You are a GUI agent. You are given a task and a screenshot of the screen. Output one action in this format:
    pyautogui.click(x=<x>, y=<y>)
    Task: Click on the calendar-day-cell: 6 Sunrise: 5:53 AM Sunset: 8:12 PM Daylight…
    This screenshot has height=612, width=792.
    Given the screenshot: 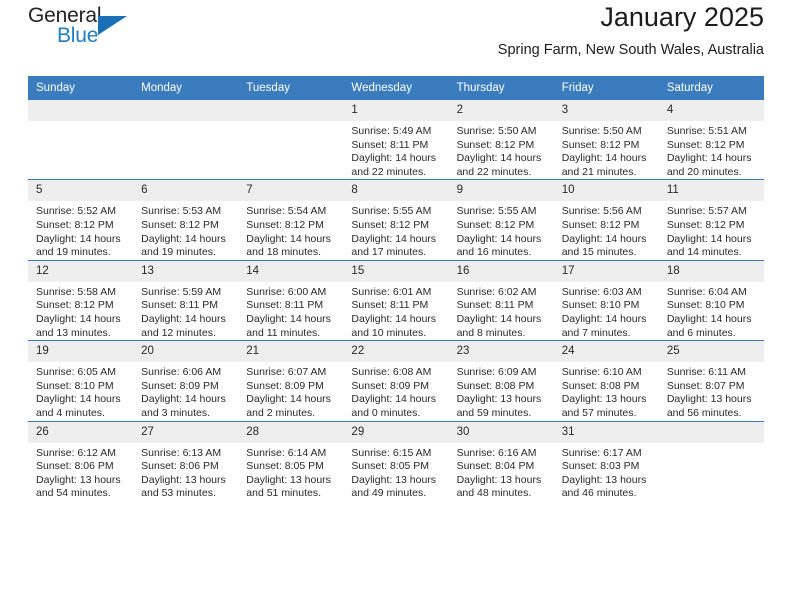 What is the action you would take?
    pyautogui.click(x=186, y=220)
    